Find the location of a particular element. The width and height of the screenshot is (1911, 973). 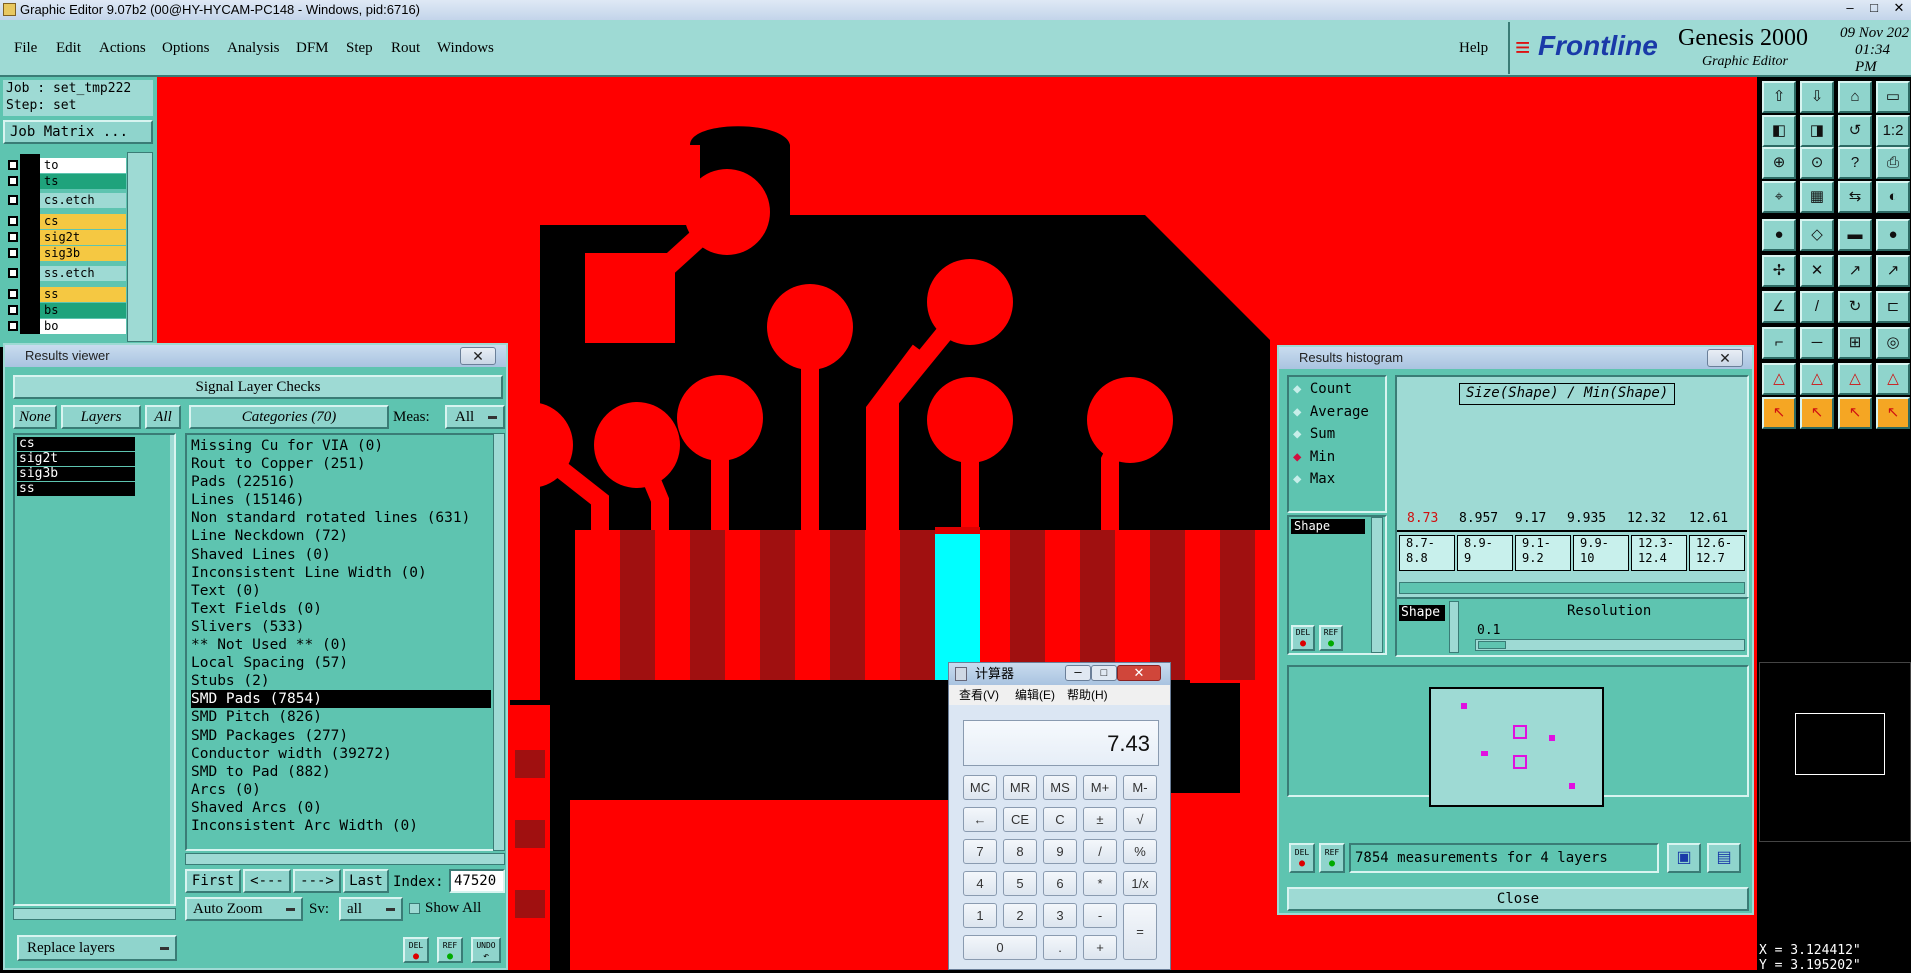

line-icon: ↗ is located at coordinates (1893, 271).